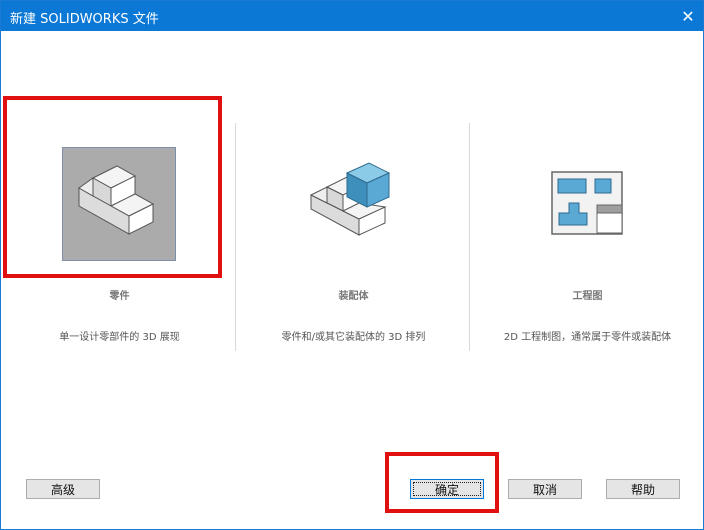 The image size is (704, 530). Describe the element at coordinates (587, 337) in the screenshot. I see `option-drawing-description: 2D 工程制图，通常属于零件或装配体` at that location.